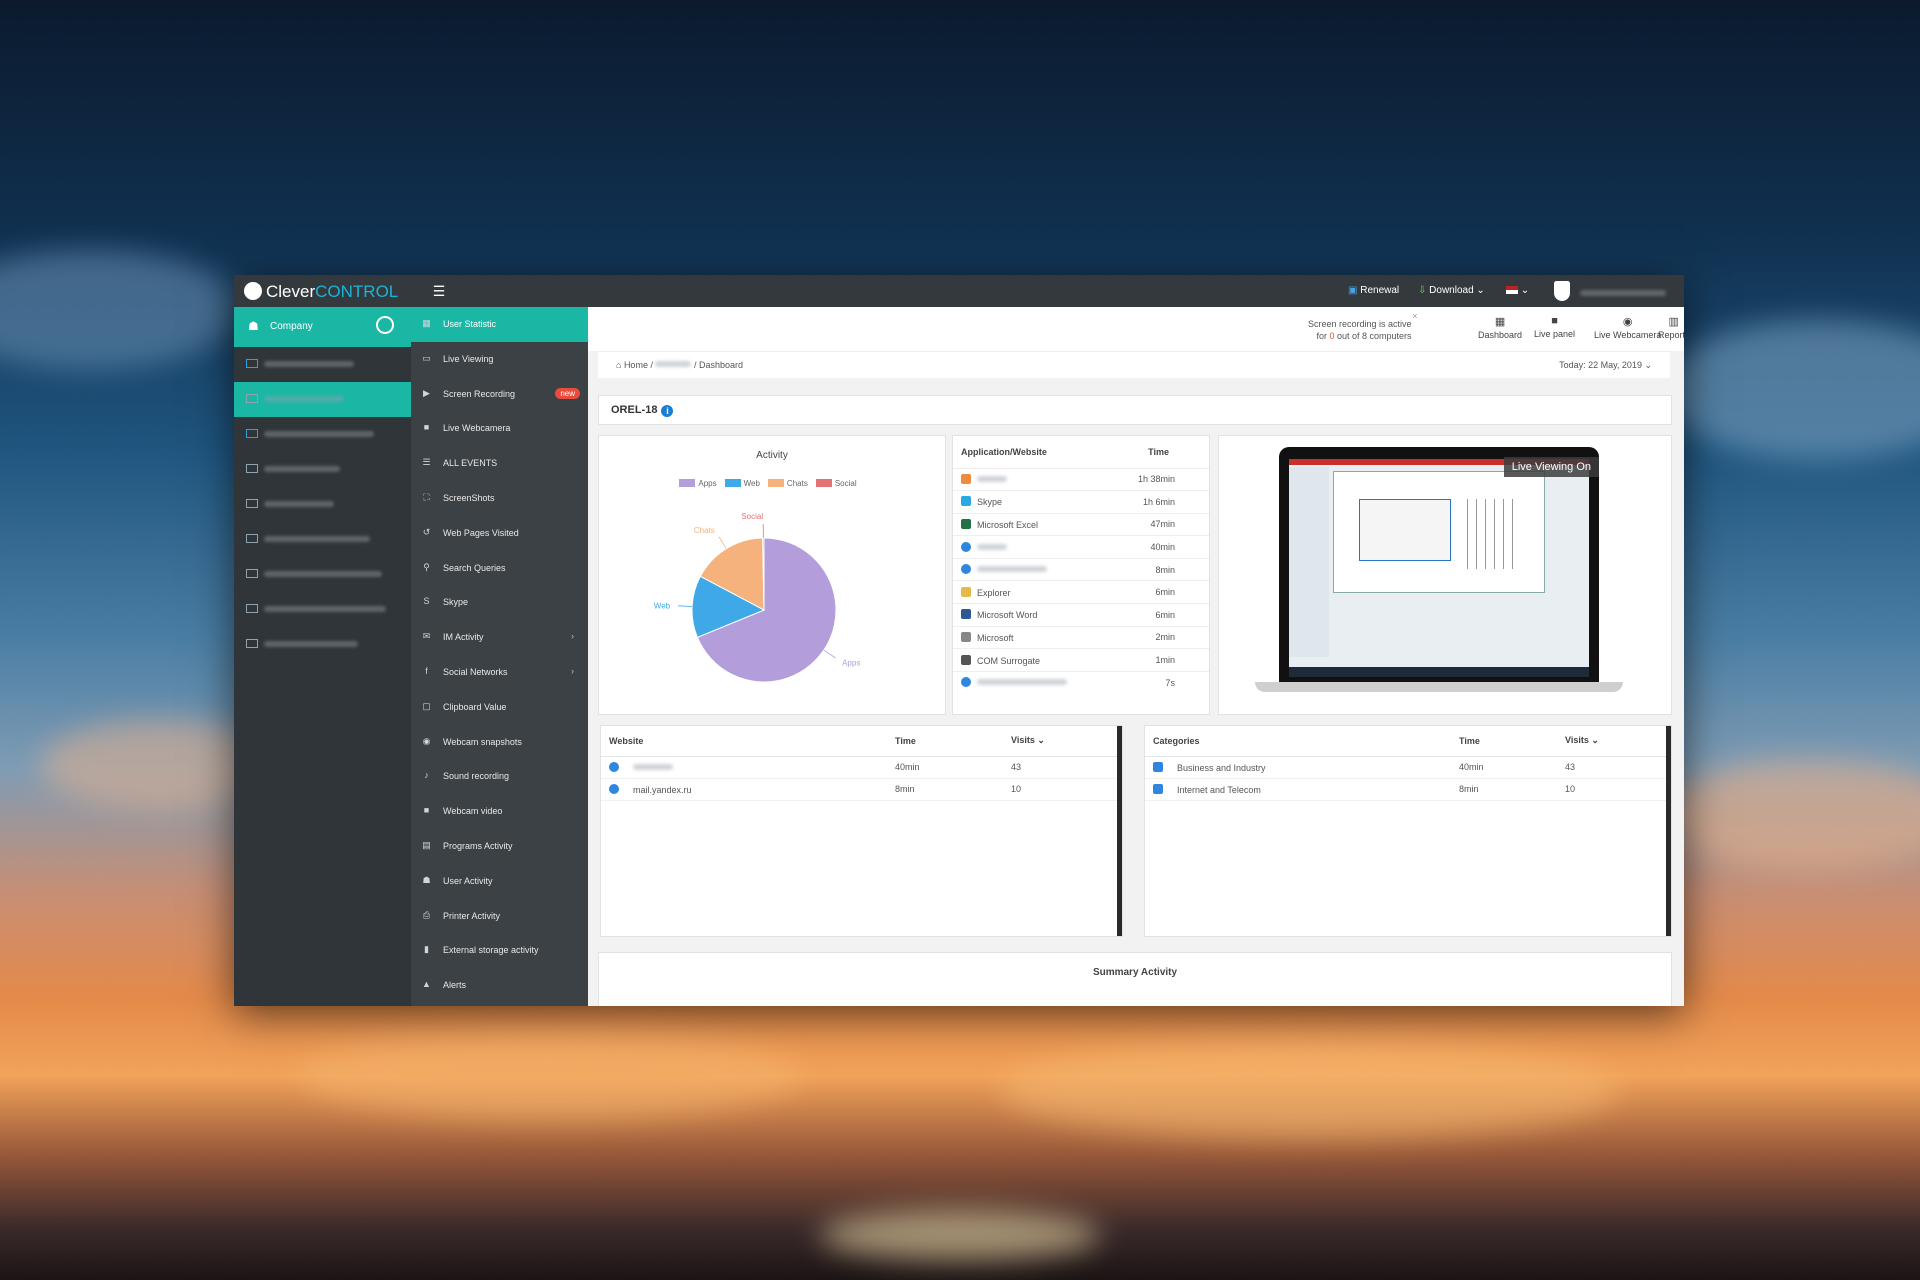  What do you see at coordinates (1605, 365) in the screenshot?
I see `date-selector: Today: 22 May, 2019 ⌄` at bounding box center [1605, 365].